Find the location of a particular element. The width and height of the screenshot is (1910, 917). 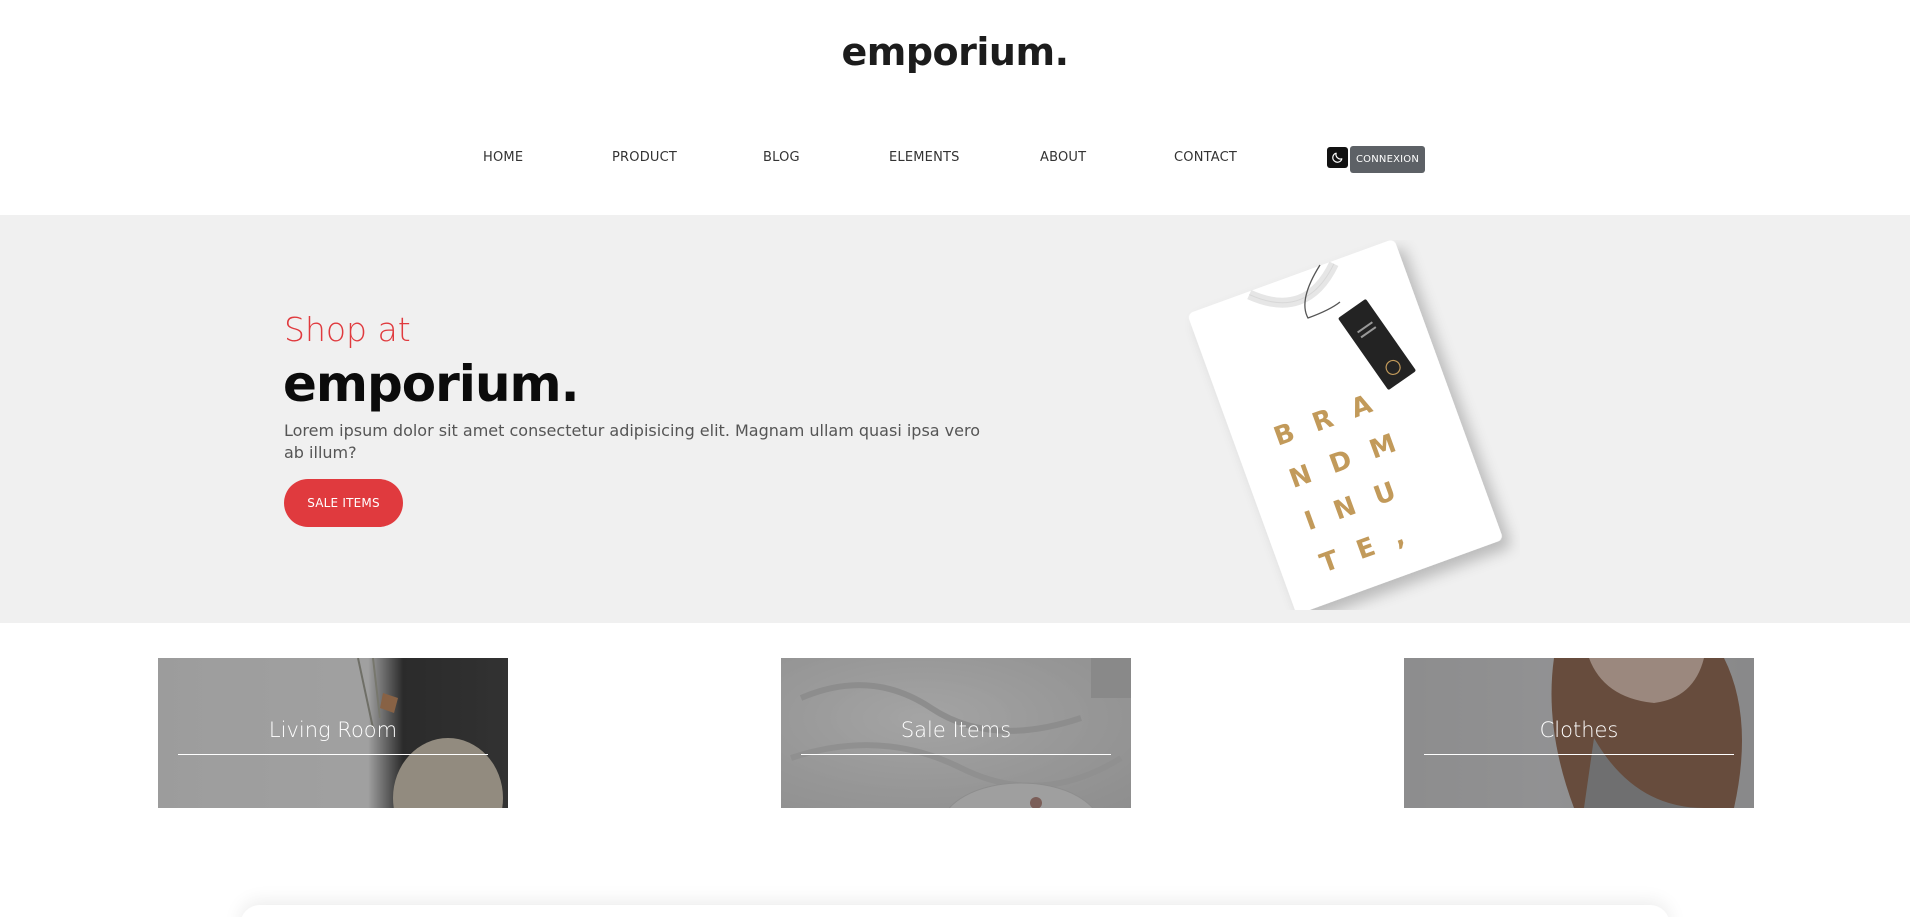

category-label: Living Room is located at coordinates (333, 730).